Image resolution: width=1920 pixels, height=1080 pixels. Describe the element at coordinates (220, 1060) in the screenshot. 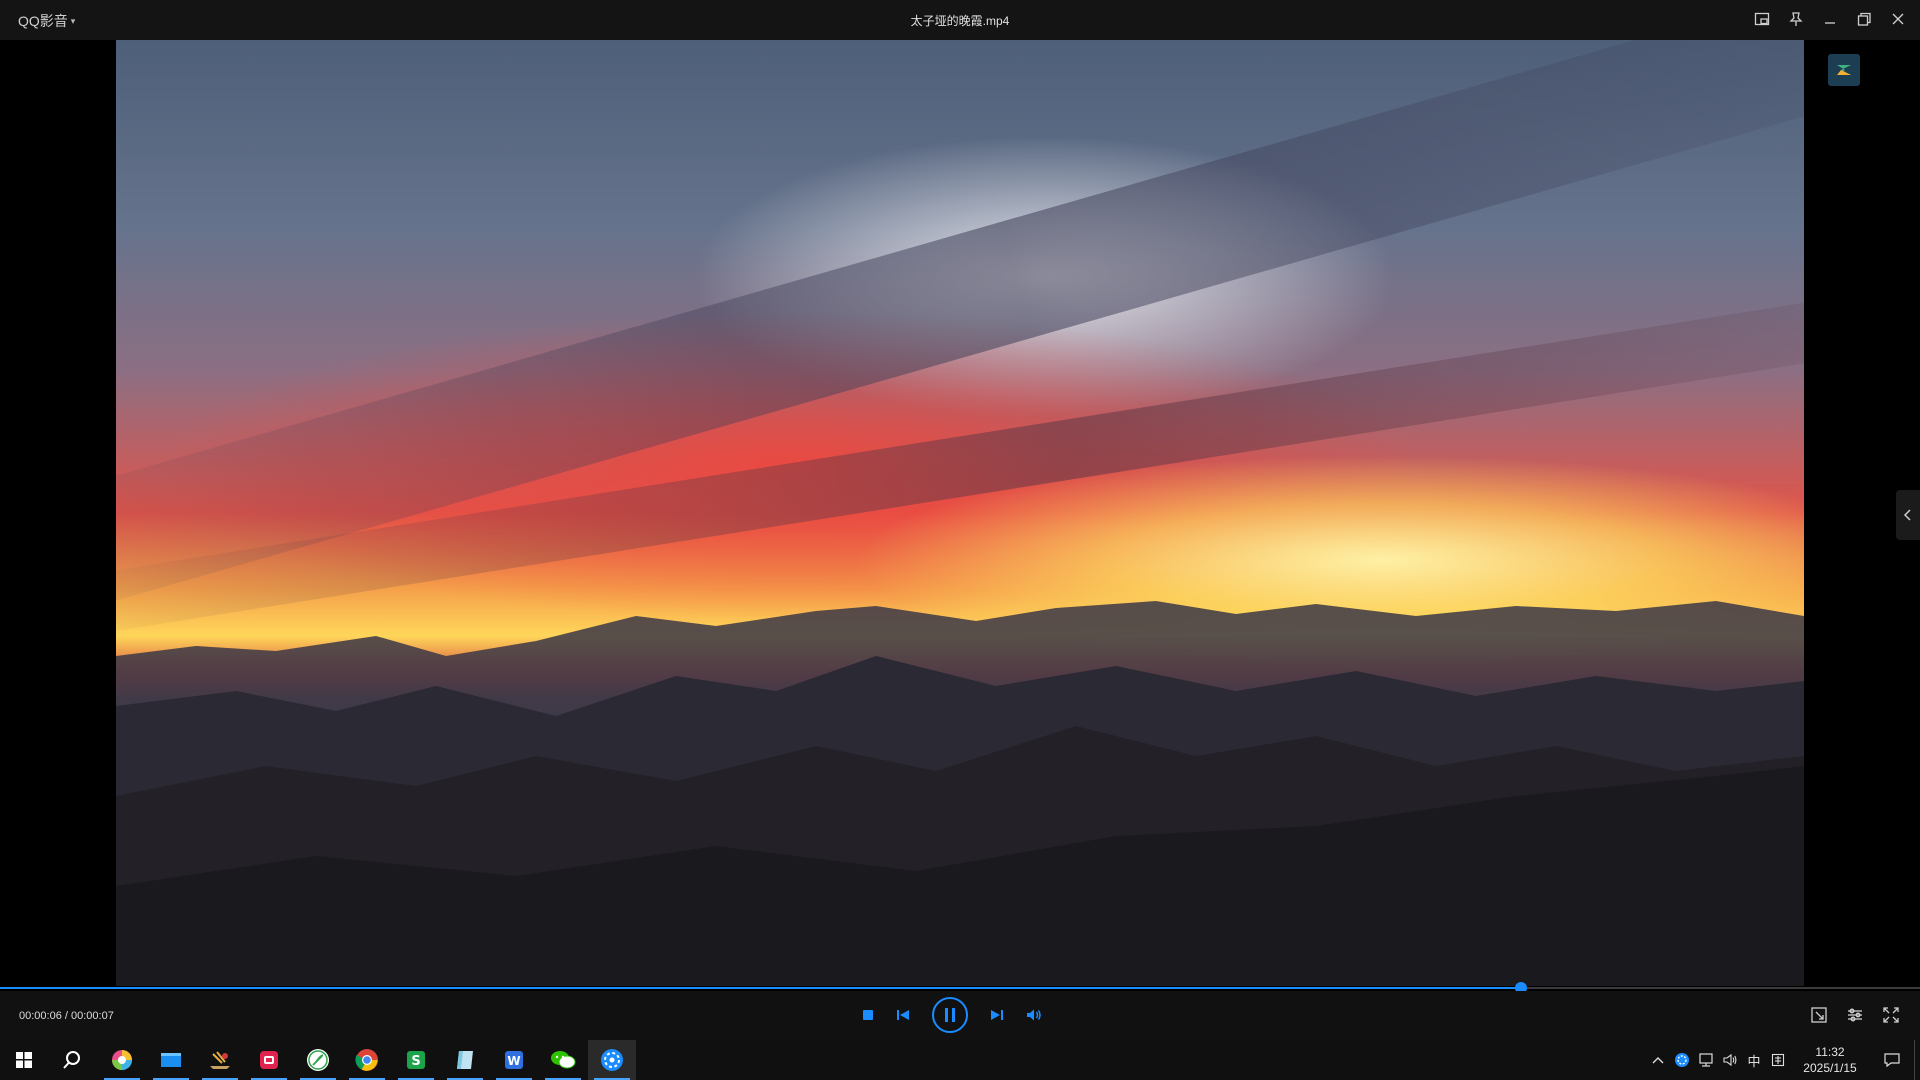

I see `music-app-icon` at that location.